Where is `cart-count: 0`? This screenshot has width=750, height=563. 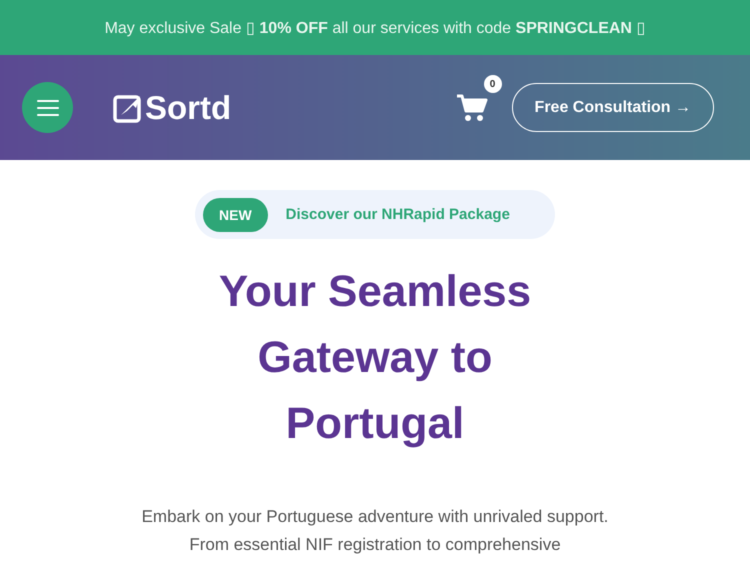
cart-count: 0 is located at coordinates (493, 84).